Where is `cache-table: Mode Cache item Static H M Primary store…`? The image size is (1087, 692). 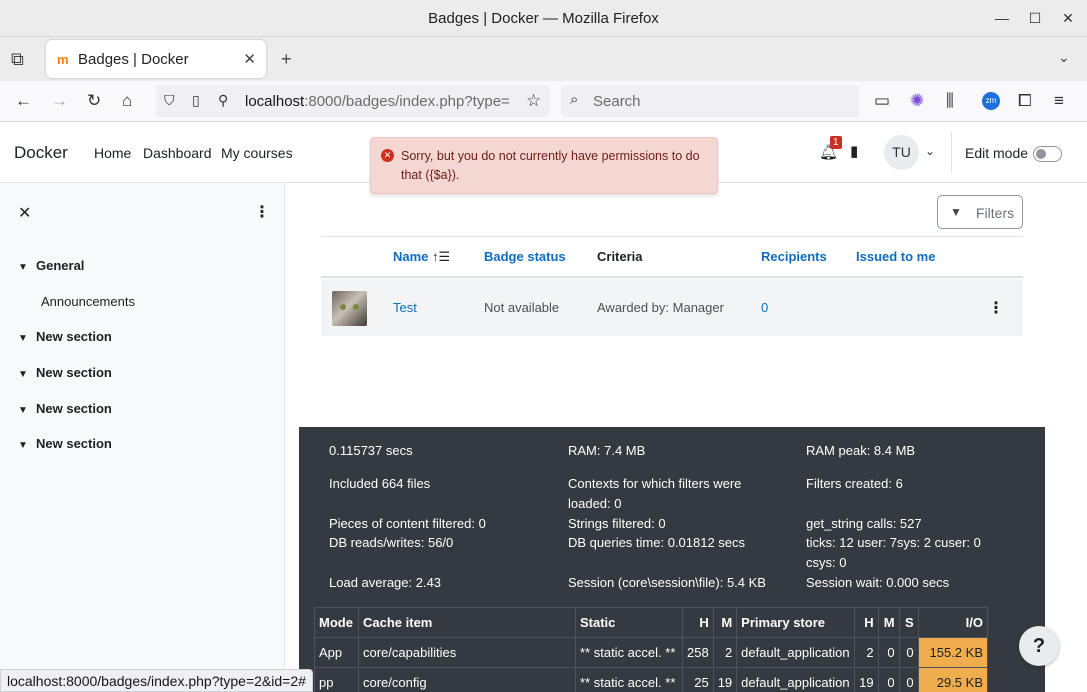
cache-table: Mode Cache item Static H M Primary store… is located at coordinates (651, 649).